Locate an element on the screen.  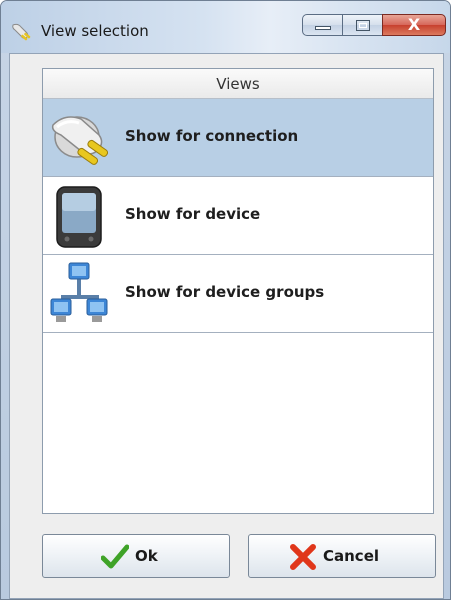
list-item-show-for-connection: Show for connection is located at coordinates (238, 138).